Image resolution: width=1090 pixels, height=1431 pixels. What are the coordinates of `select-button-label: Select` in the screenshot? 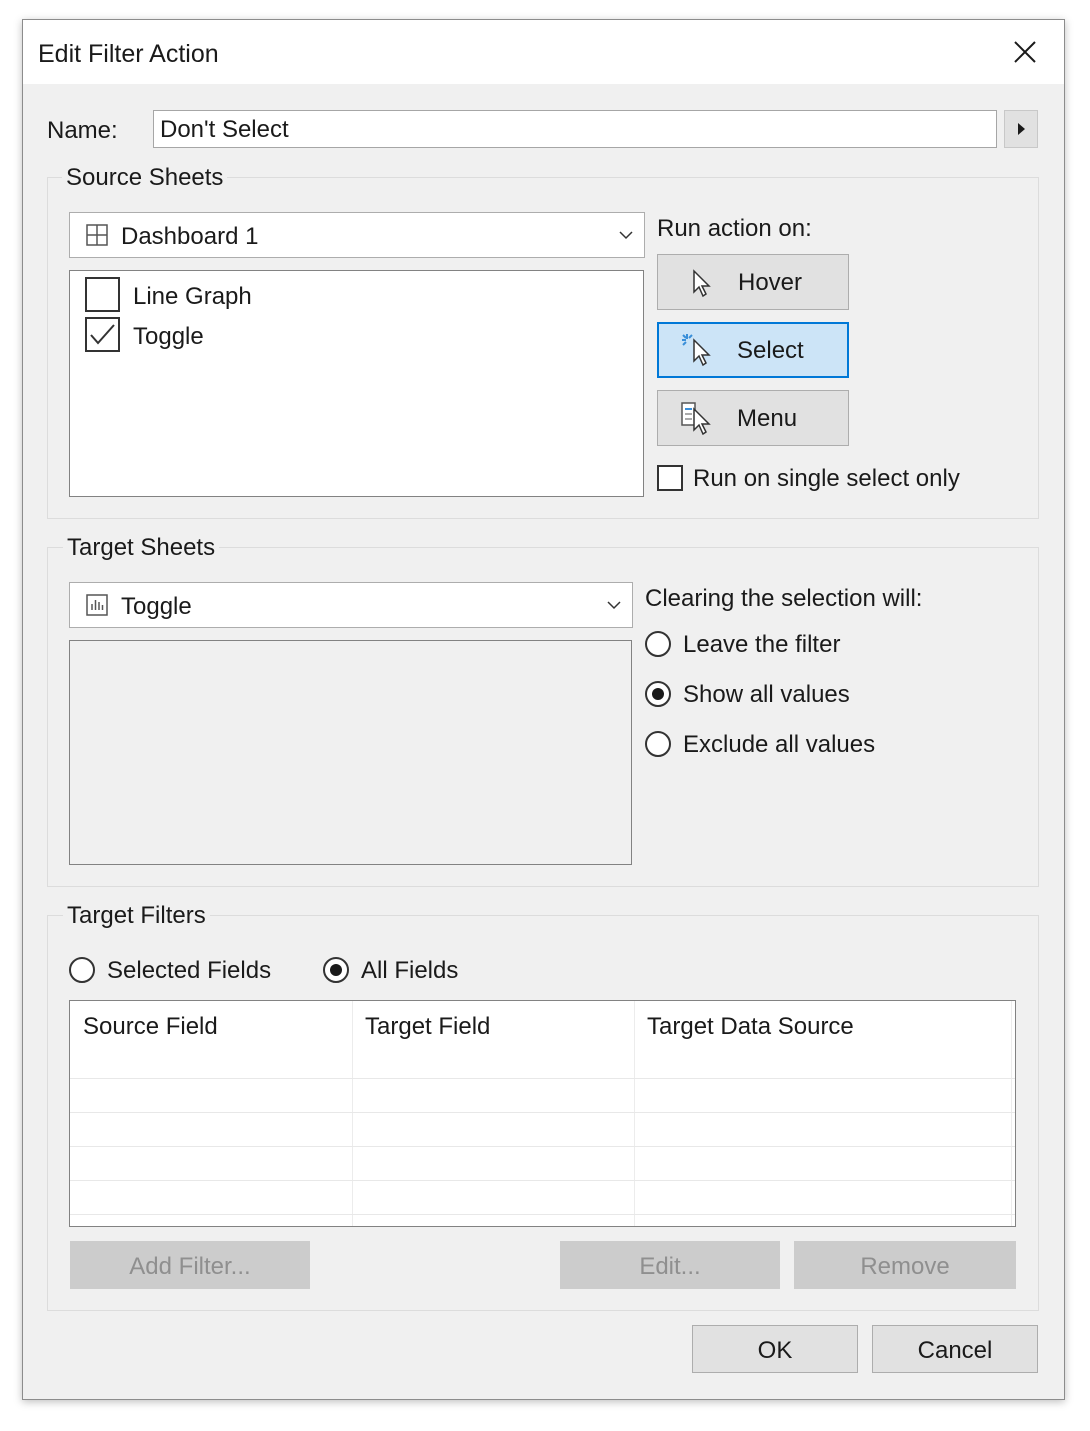 It's located at (770, 350).